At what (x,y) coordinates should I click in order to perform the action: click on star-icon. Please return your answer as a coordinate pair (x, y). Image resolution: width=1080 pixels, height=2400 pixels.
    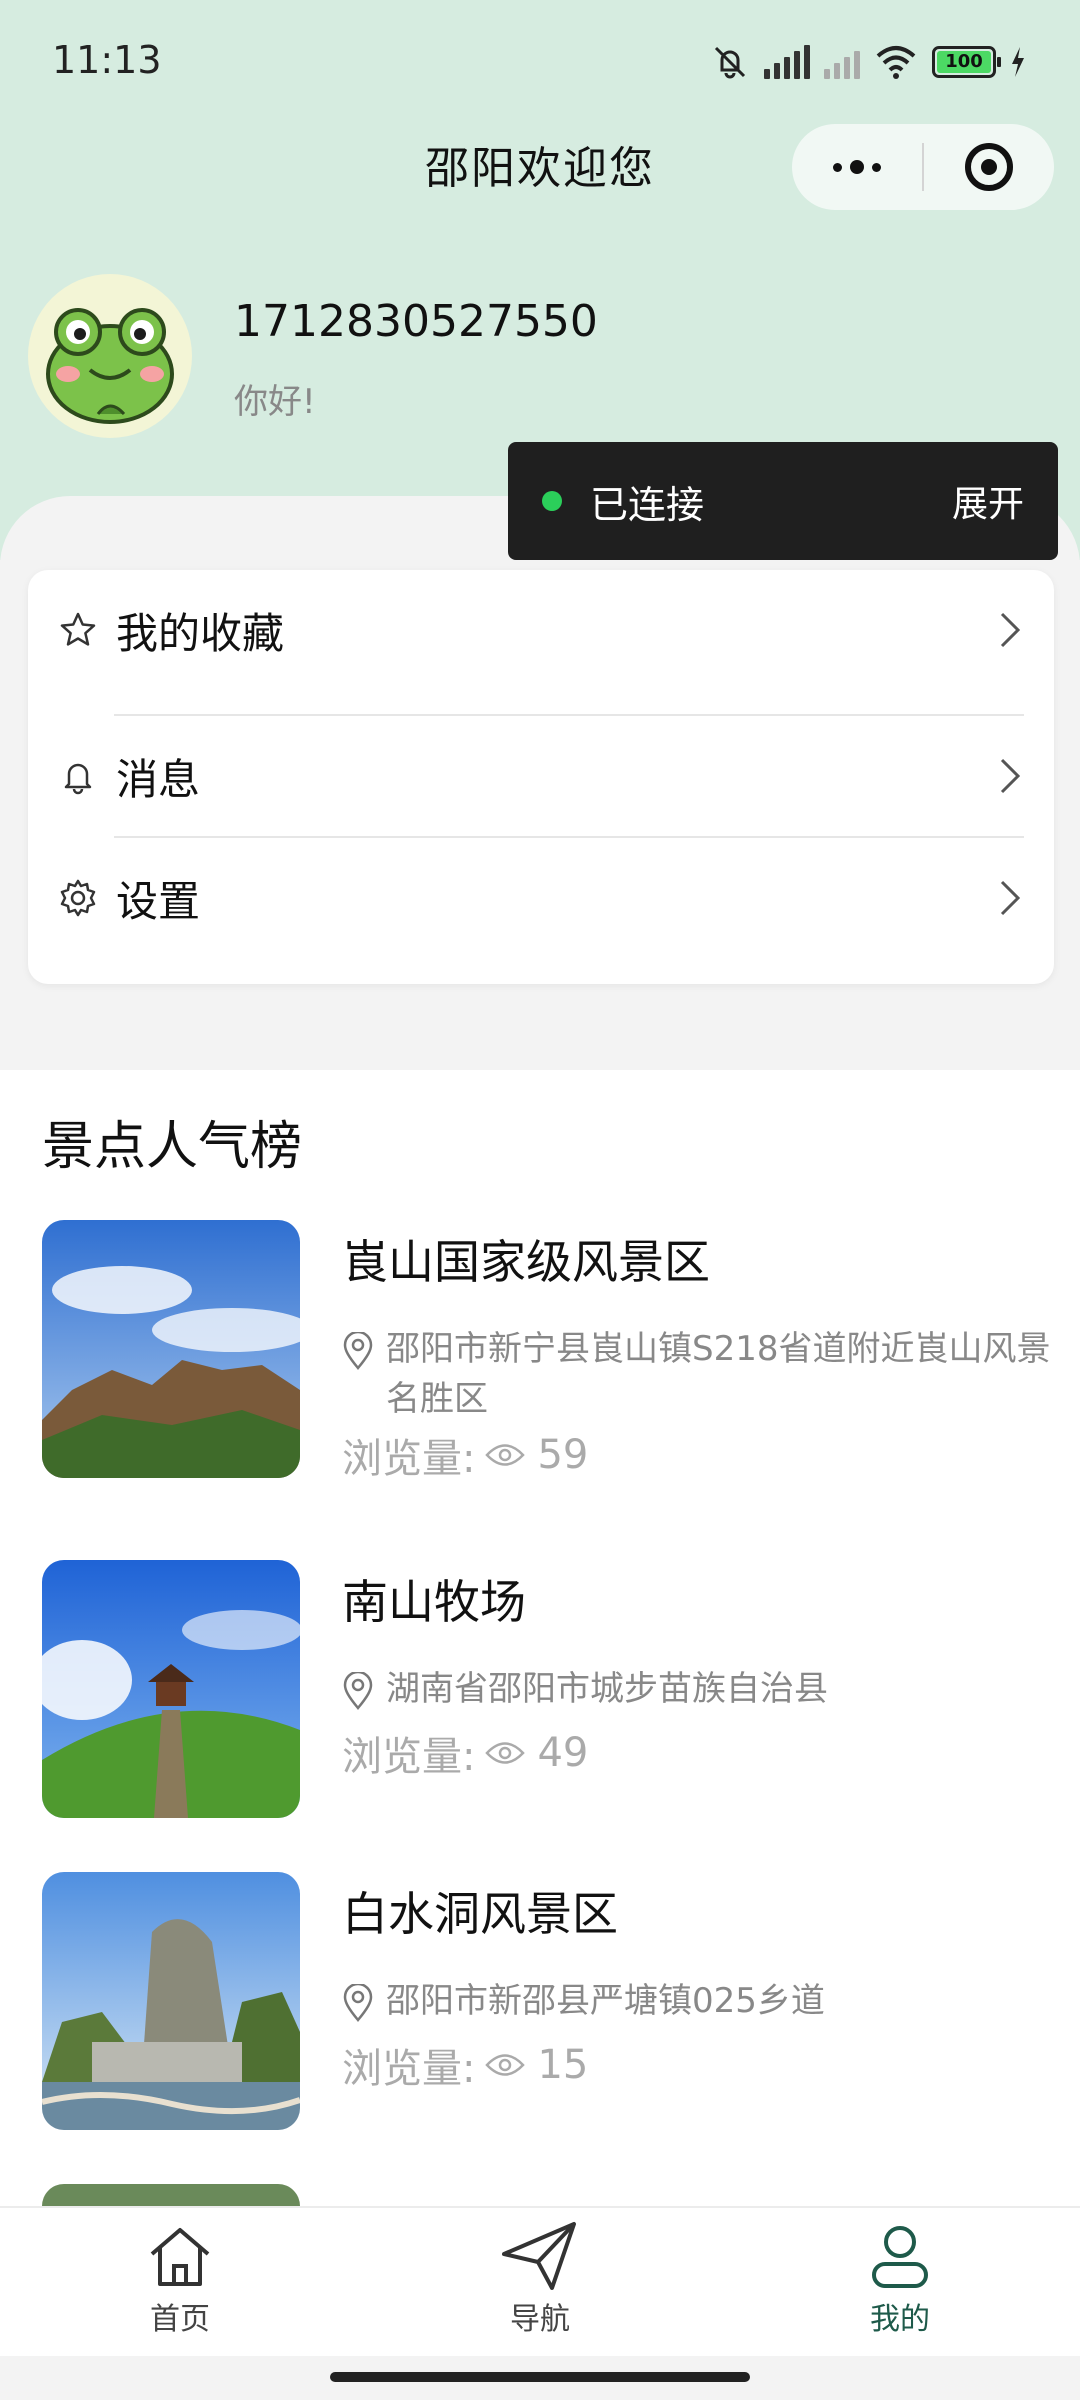
    Looking at the image, I should click on (78, 629).